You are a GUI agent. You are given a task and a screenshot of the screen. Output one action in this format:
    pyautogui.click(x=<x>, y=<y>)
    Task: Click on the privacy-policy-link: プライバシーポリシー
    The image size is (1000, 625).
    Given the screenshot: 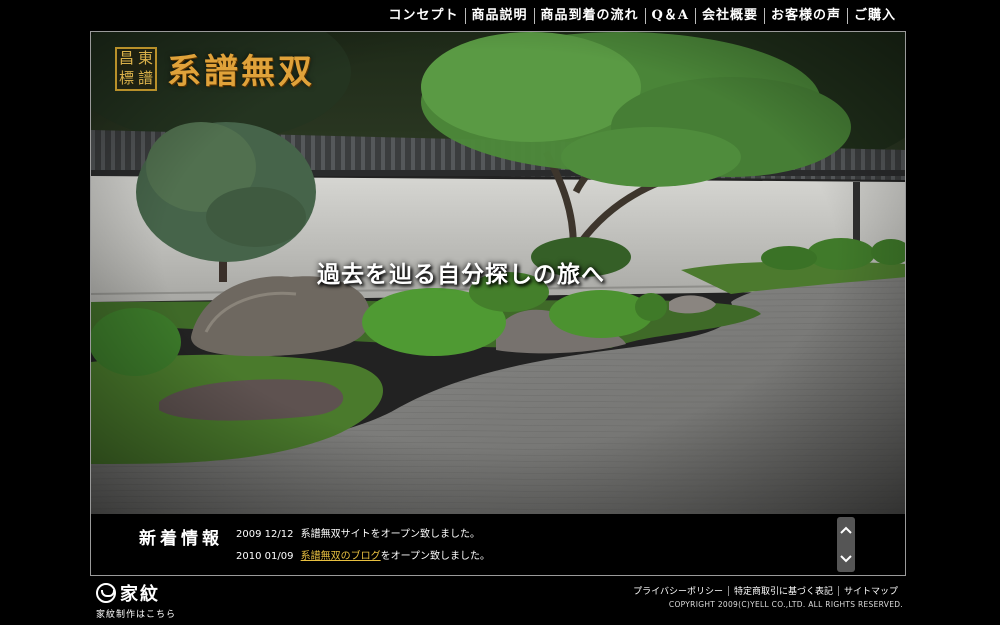 What is the action you would take?
    pyautogui.click(x=678, y=590)
    